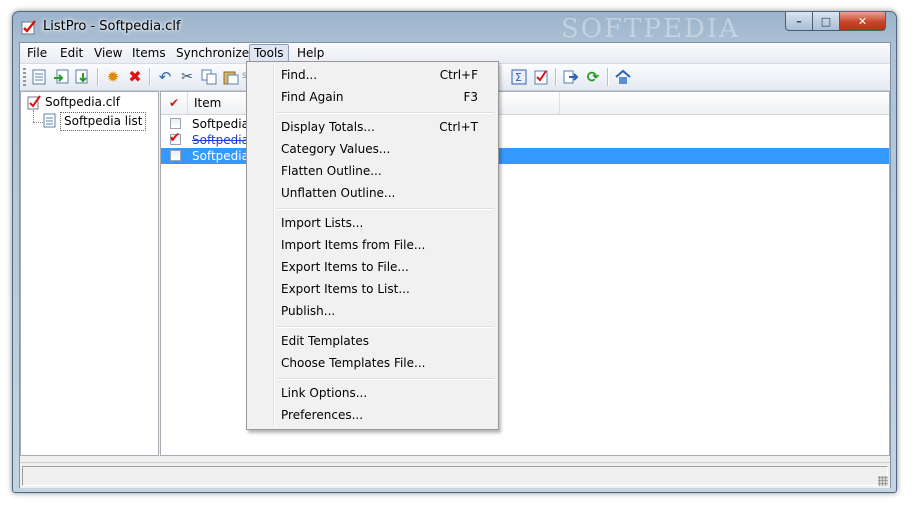 The height and width of the screenshot is (511, 917). I want to click on export-icon, so click(83, 77).